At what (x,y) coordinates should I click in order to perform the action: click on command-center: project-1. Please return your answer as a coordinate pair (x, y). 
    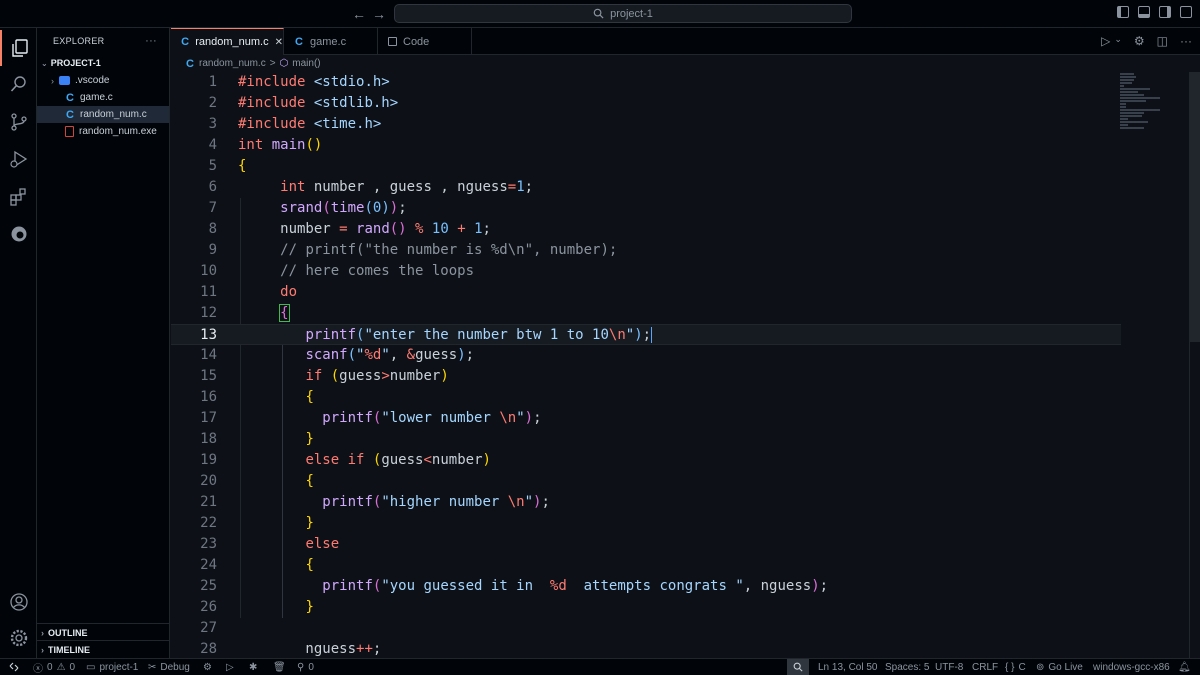
    Looking at the image, I should click on (623, 13).